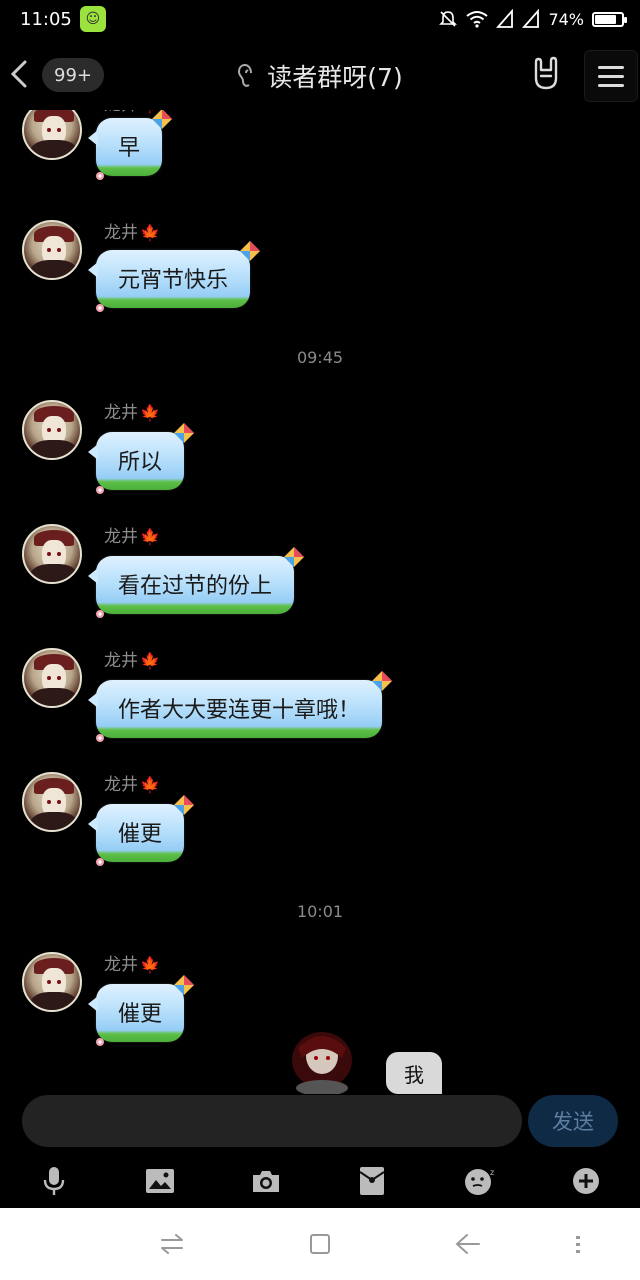 Image resolution: width=640 pixels, height=1280 pixels. I want to click on rock-hand-icon, so click(546, 74).